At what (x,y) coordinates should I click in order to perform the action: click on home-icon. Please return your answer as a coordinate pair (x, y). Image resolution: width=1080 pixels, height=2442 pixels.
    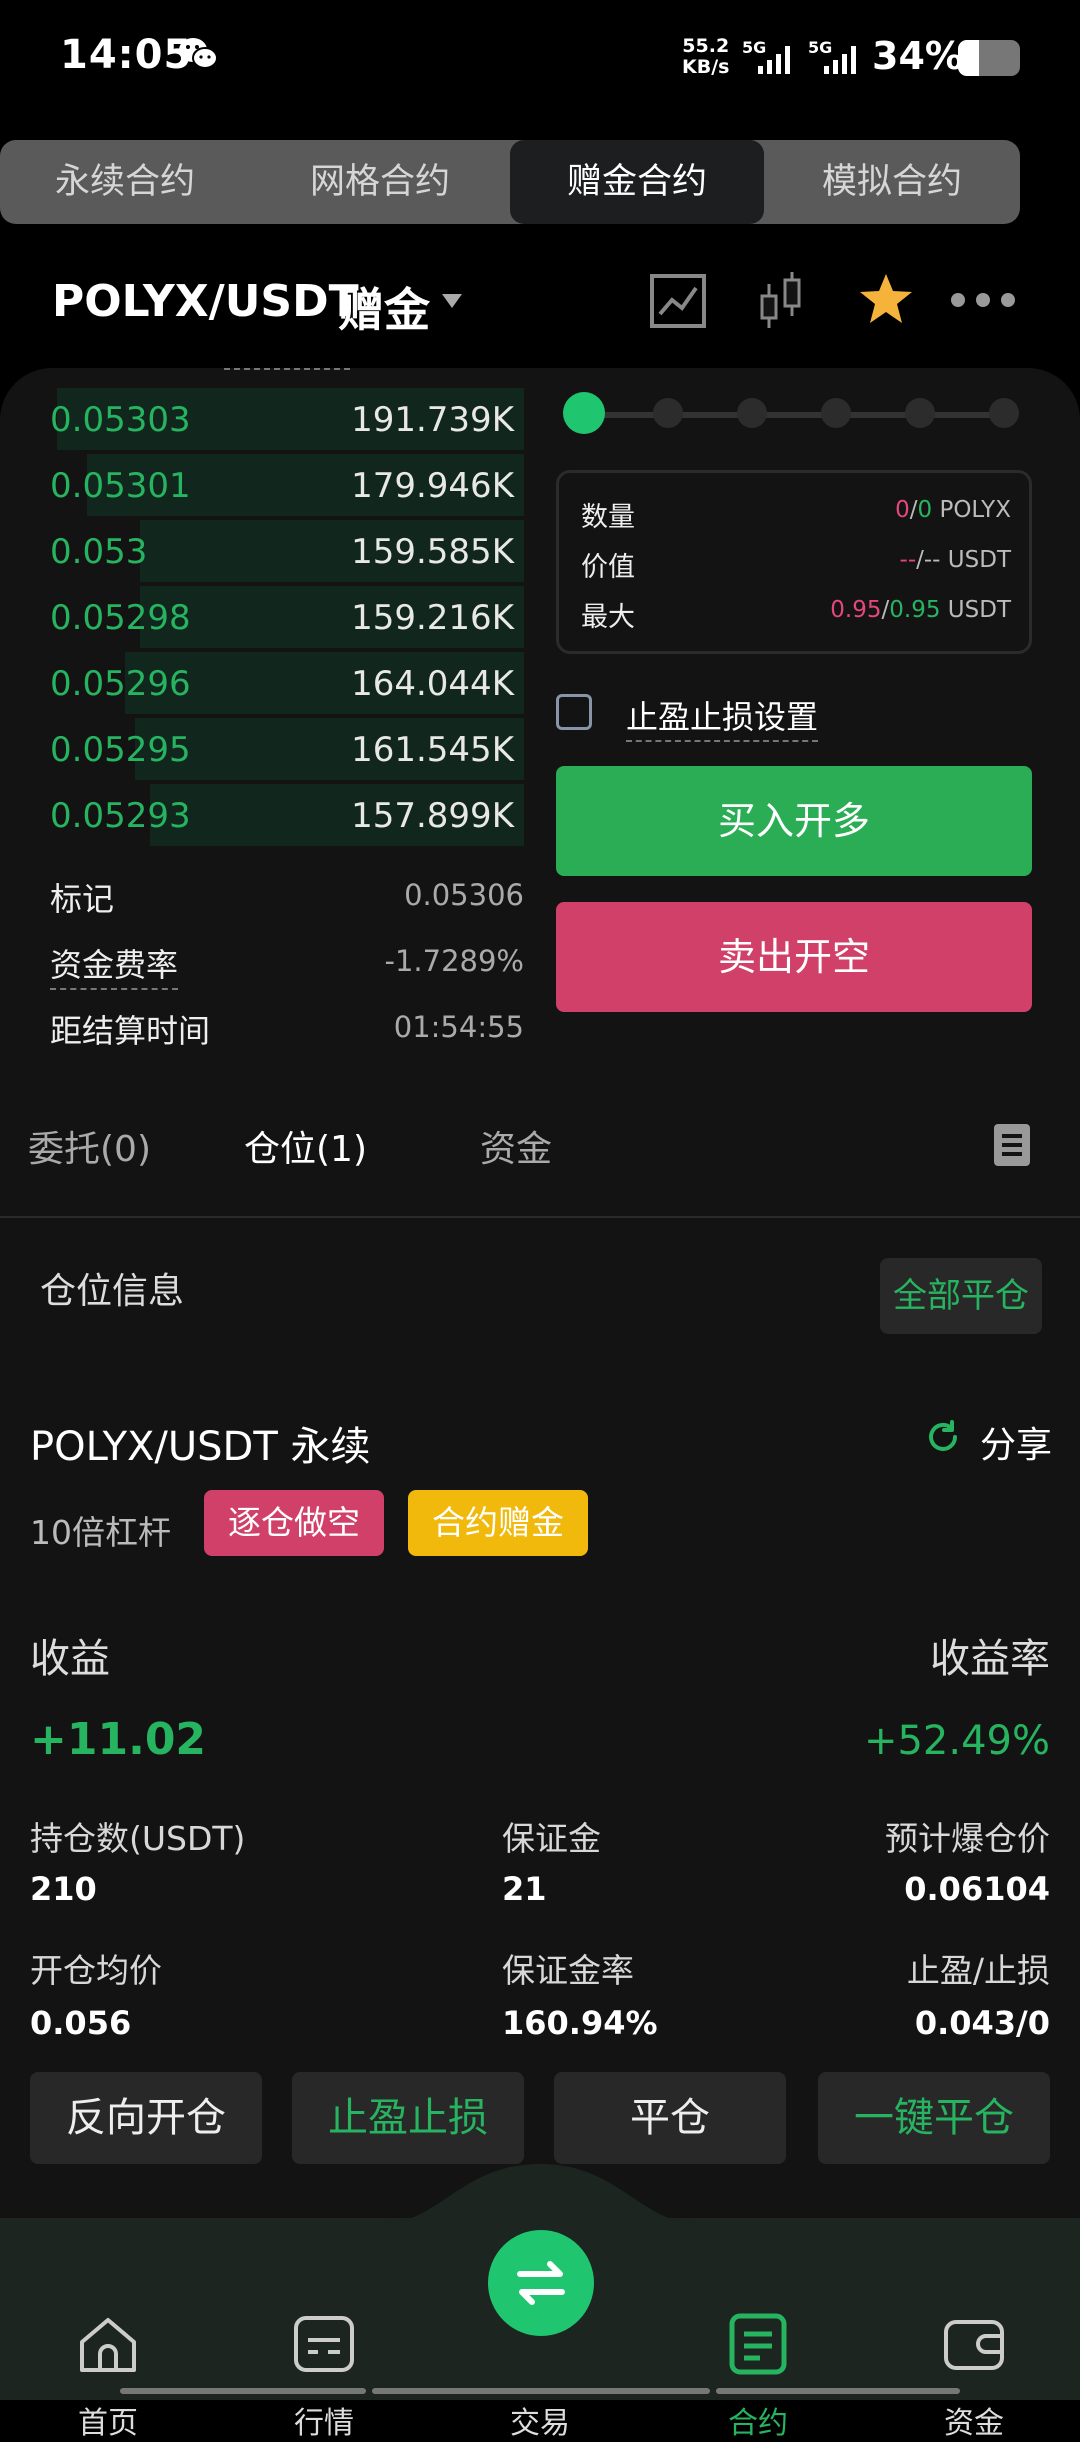
    Looking at the image, I should click on (108, 2345).